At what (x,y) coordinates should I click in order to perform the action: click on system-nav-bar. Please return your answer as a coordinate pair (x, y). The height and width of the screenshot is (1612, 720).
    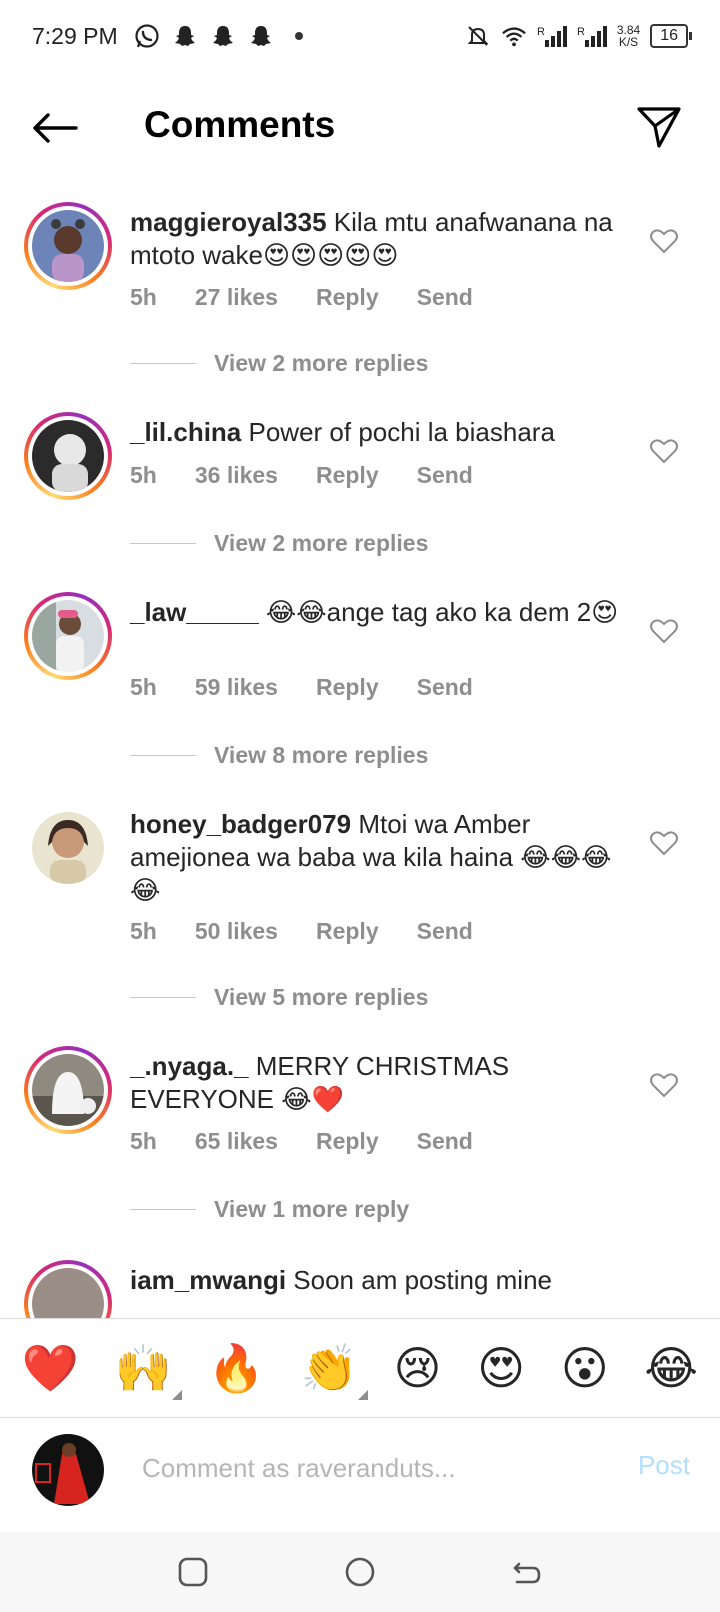
    Looking at the image, I should click on (360, 1572).